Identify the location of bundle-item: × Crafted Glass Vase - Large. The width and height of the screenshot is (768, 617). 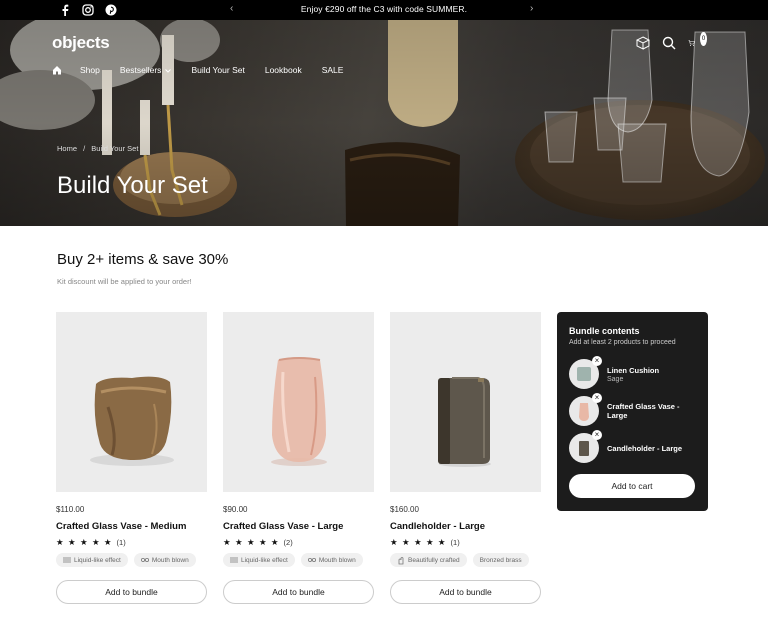
(634, 409).